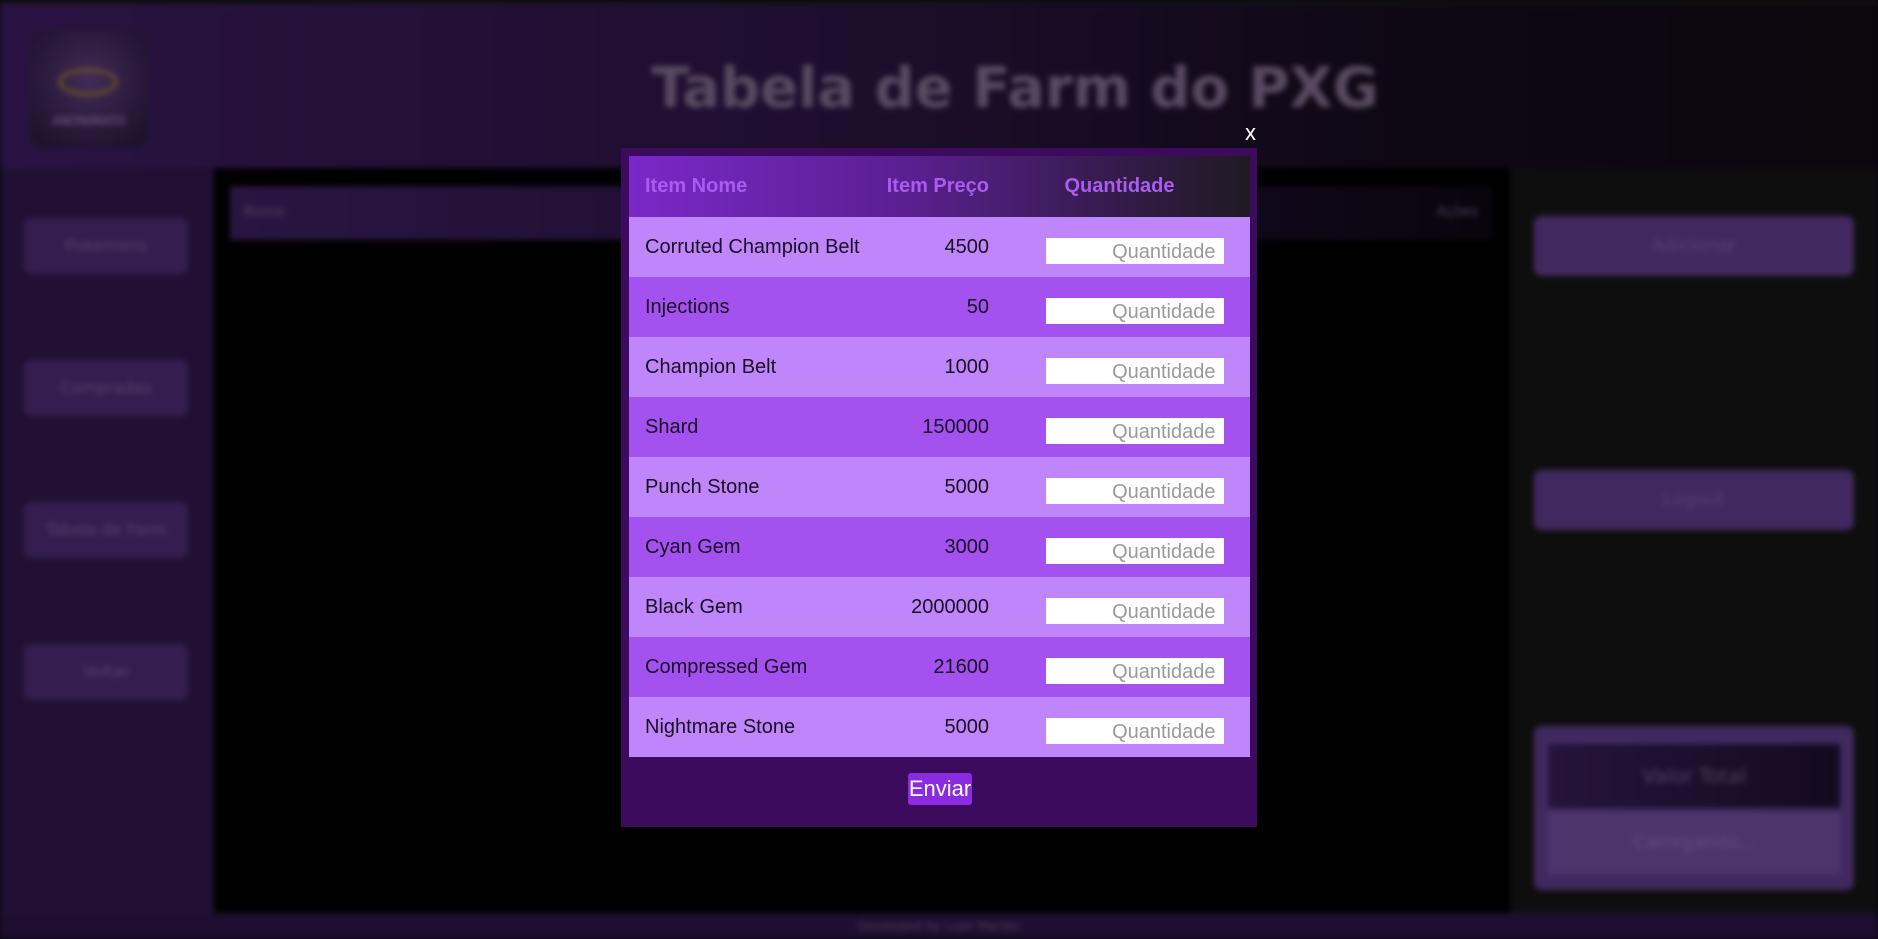  Describe the element at coordinates (939, 307) in the screenshot. I see `table-row: Injections 50` at that location.